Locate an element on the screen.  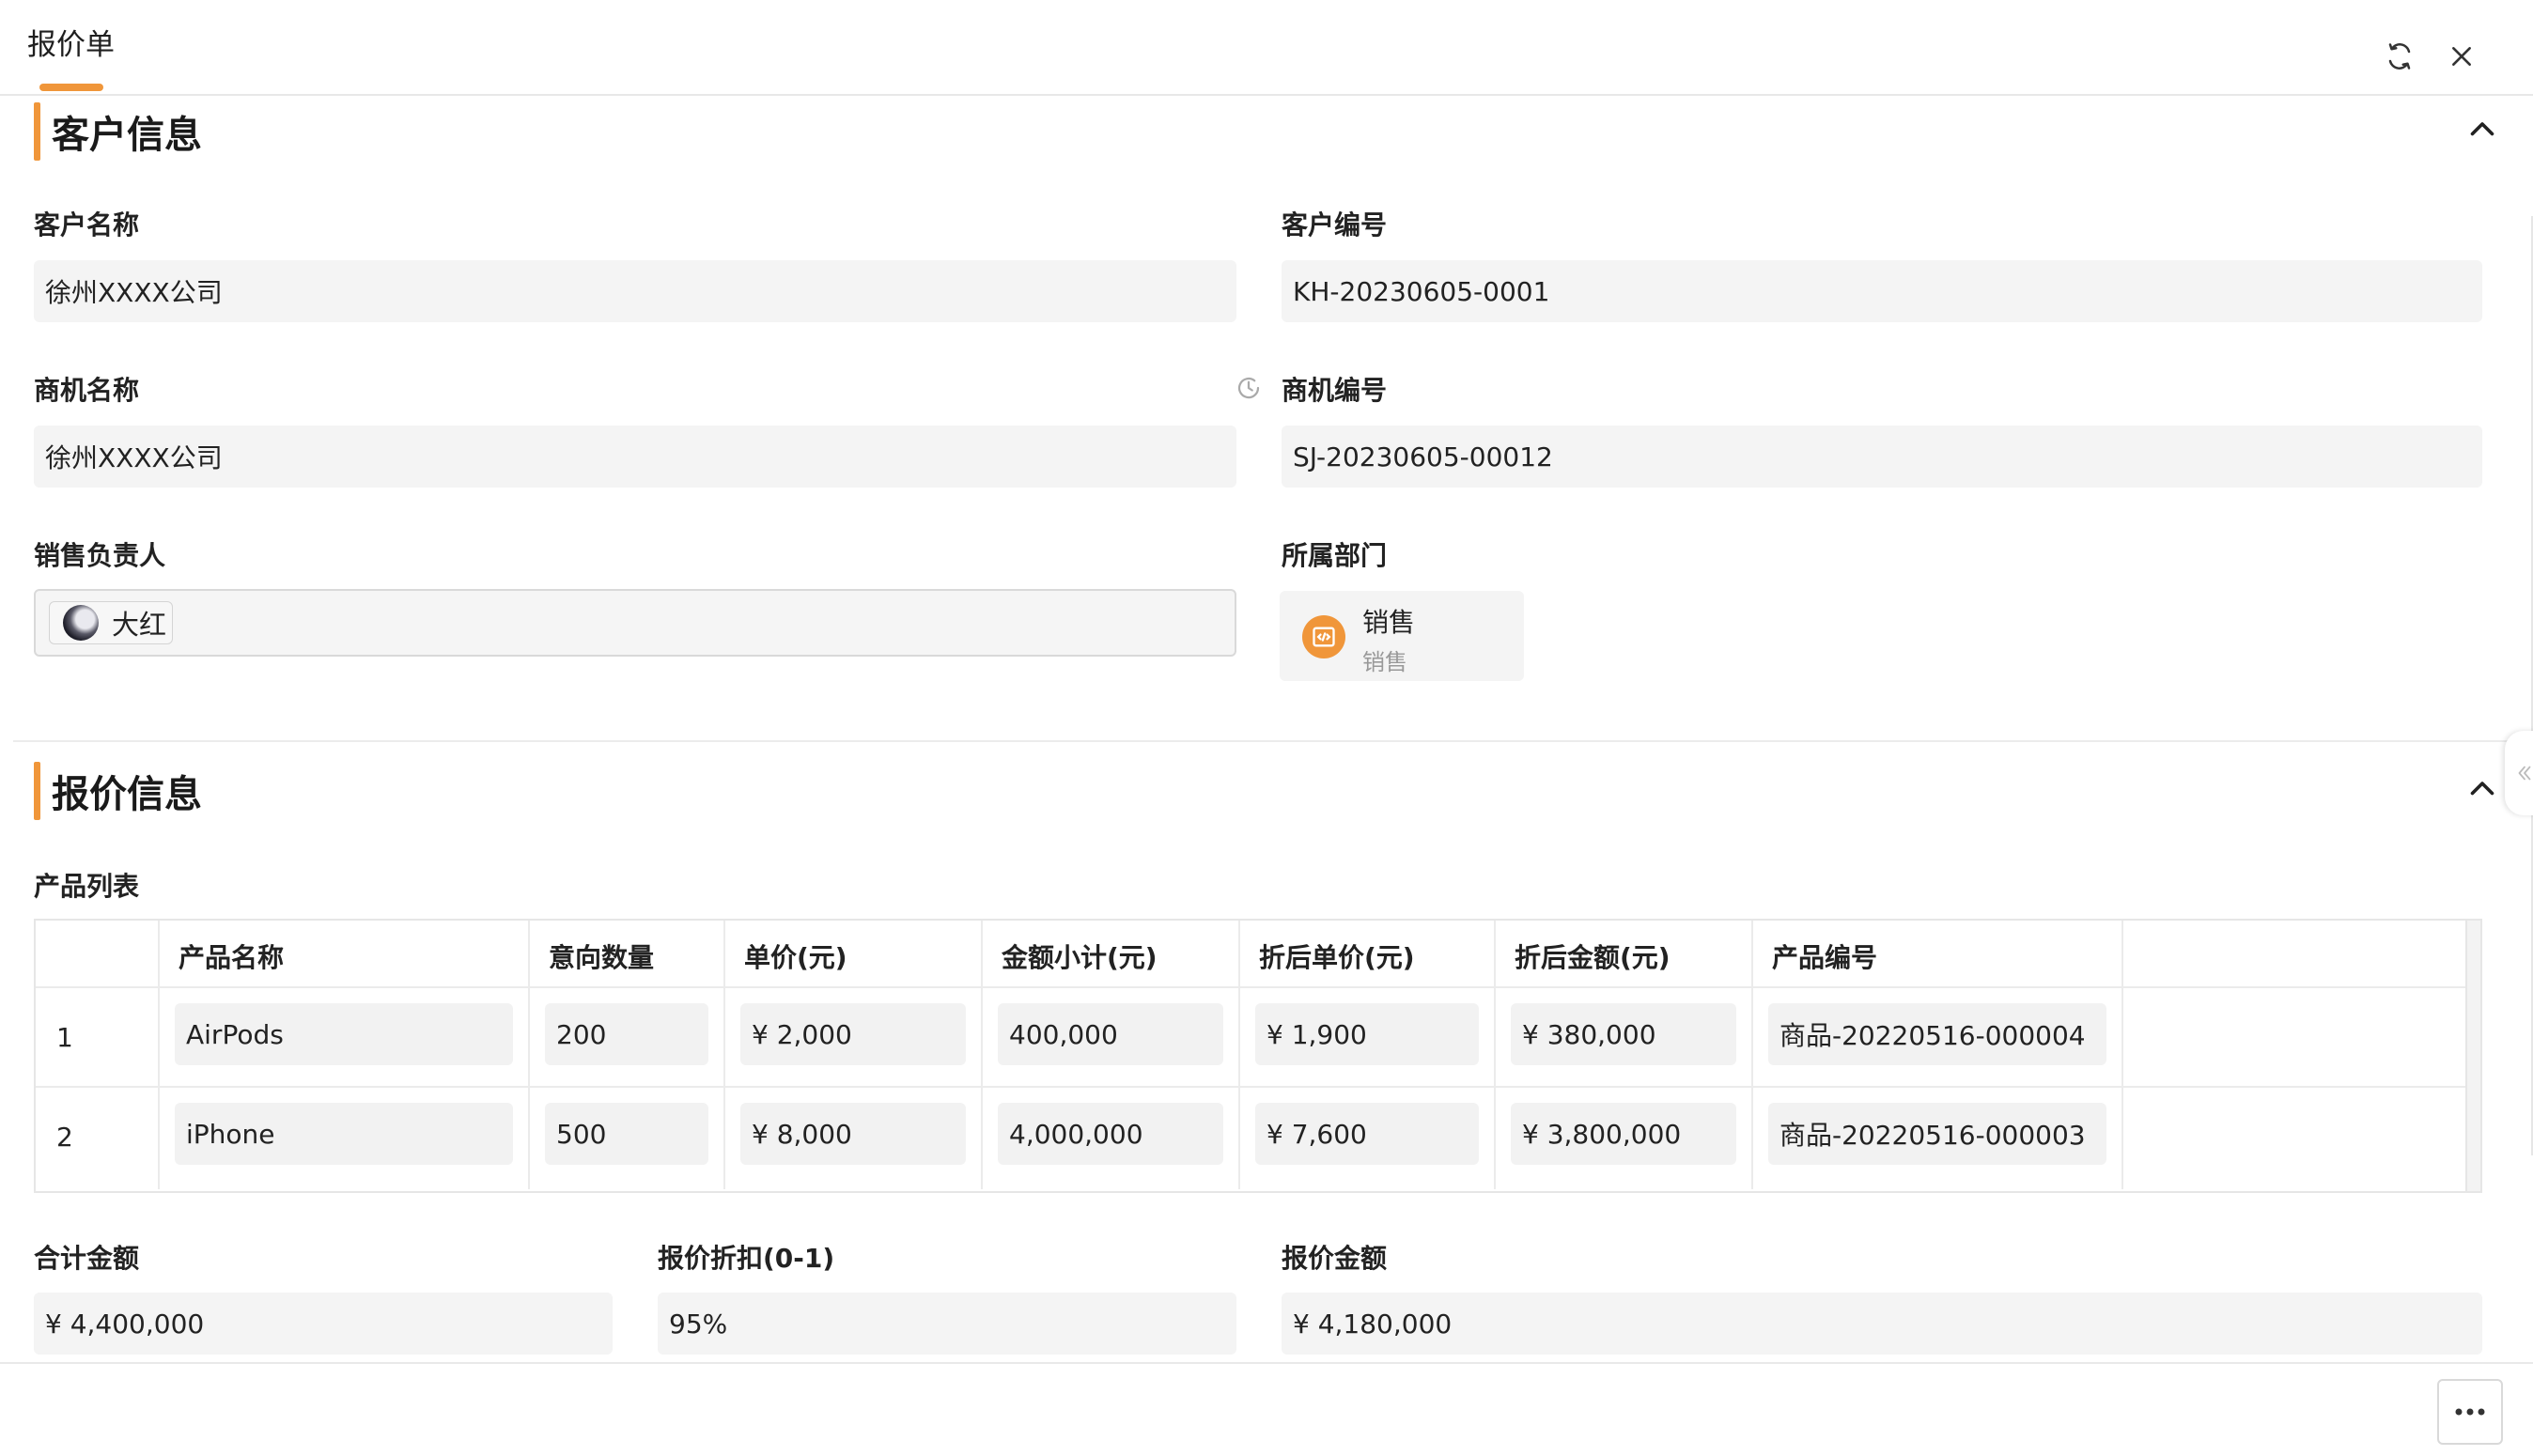
active-tab-indicator is located at coordinates (71, 87).